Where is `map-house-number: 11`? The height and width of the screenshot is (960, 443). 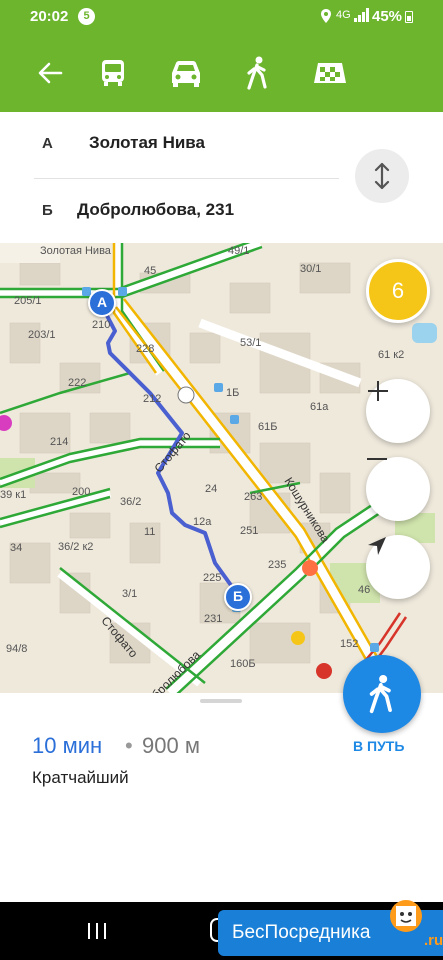
map-house-number: 11 is located at coordinates (150, 532).